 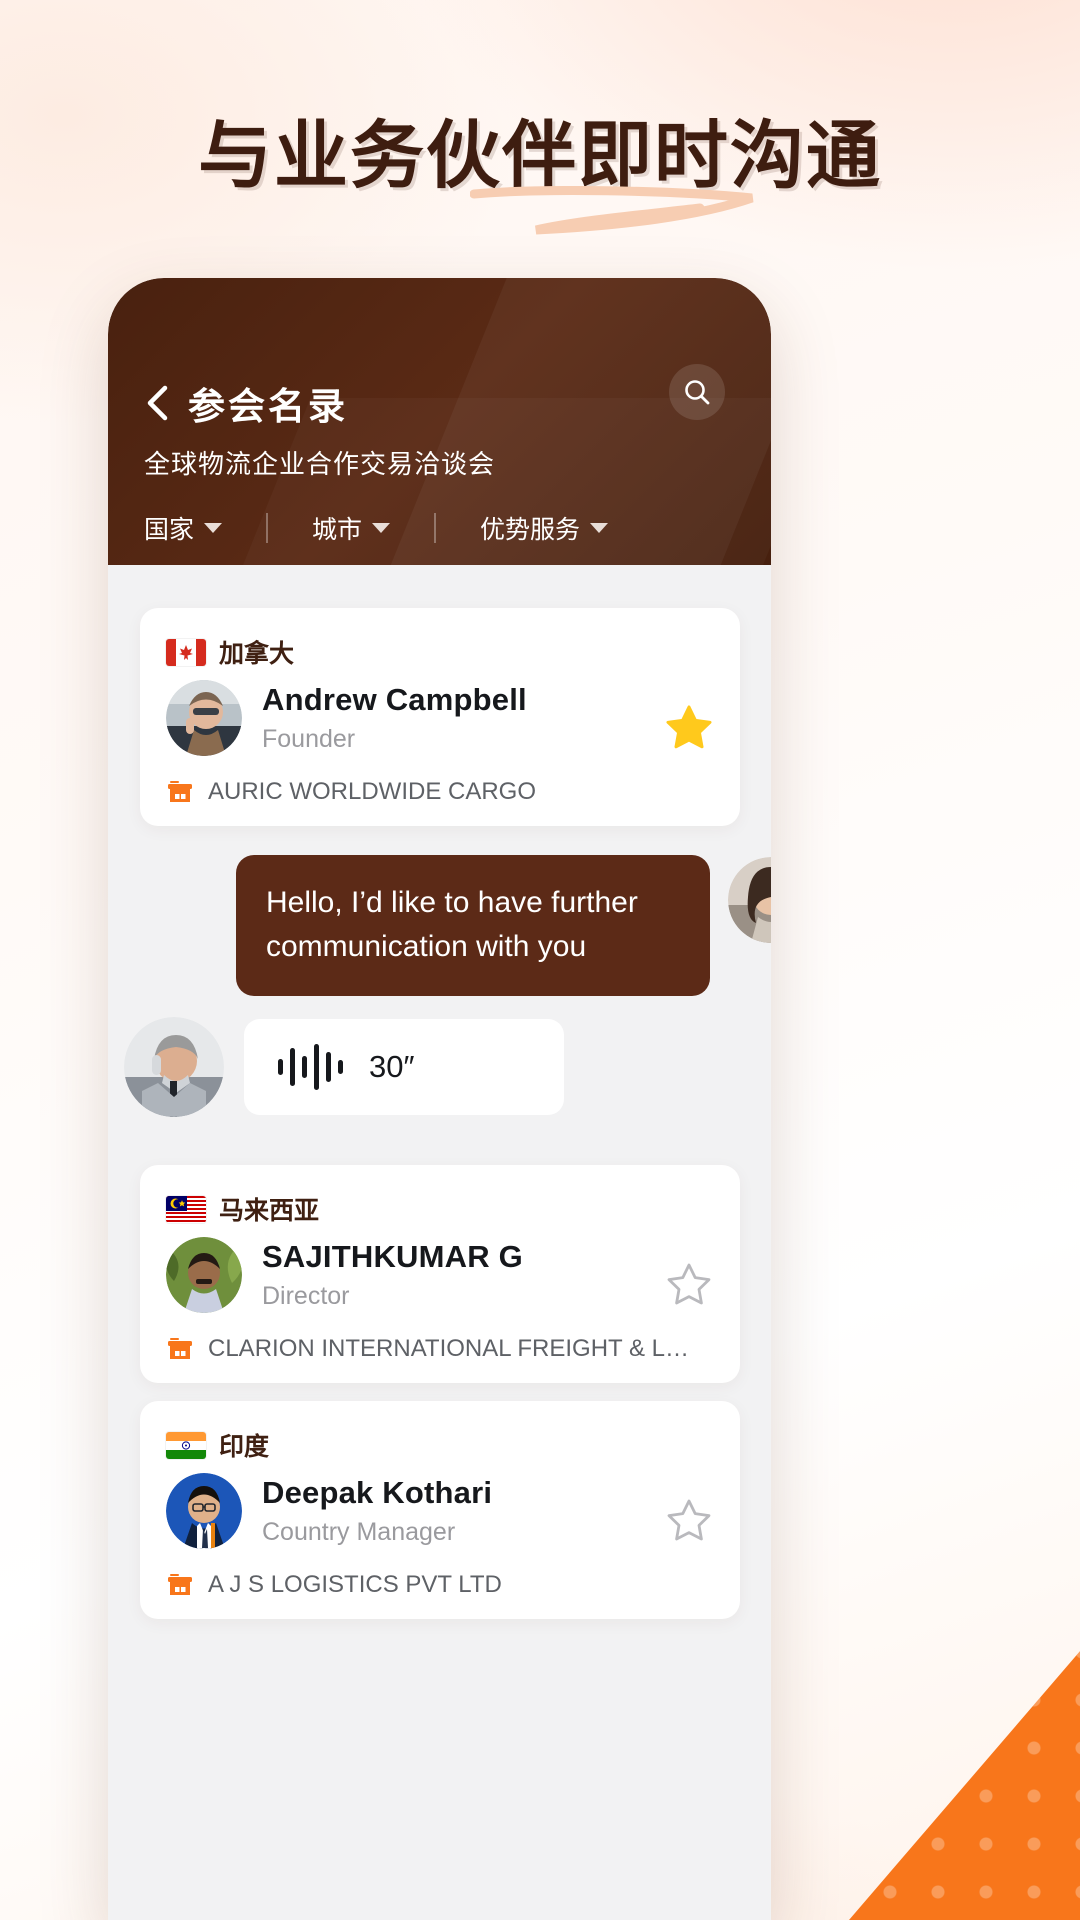 What do you see at coordinates (268, 406) in the screenshot?
I see `page-header-title: 参会名录` at bounding box center [268, 406].